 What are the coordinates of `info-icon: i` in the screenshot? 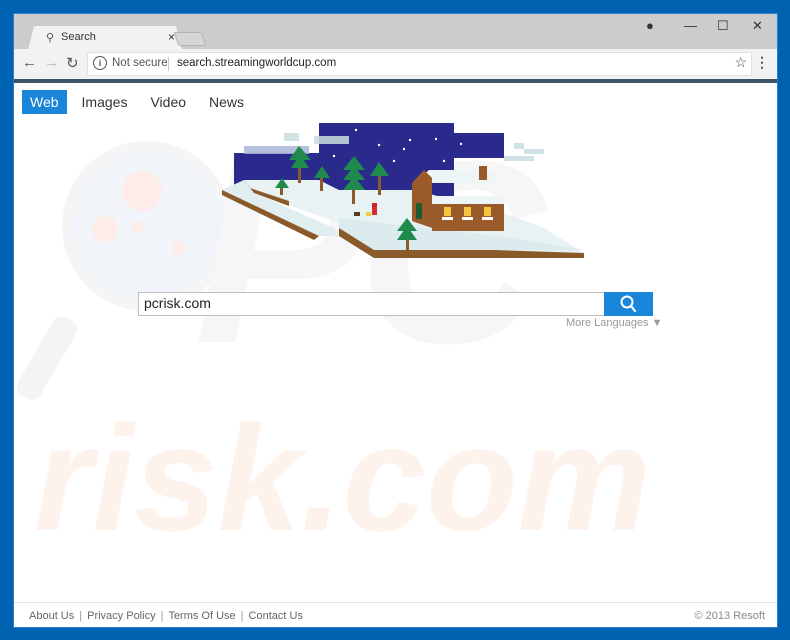 It's located at (100, 63).